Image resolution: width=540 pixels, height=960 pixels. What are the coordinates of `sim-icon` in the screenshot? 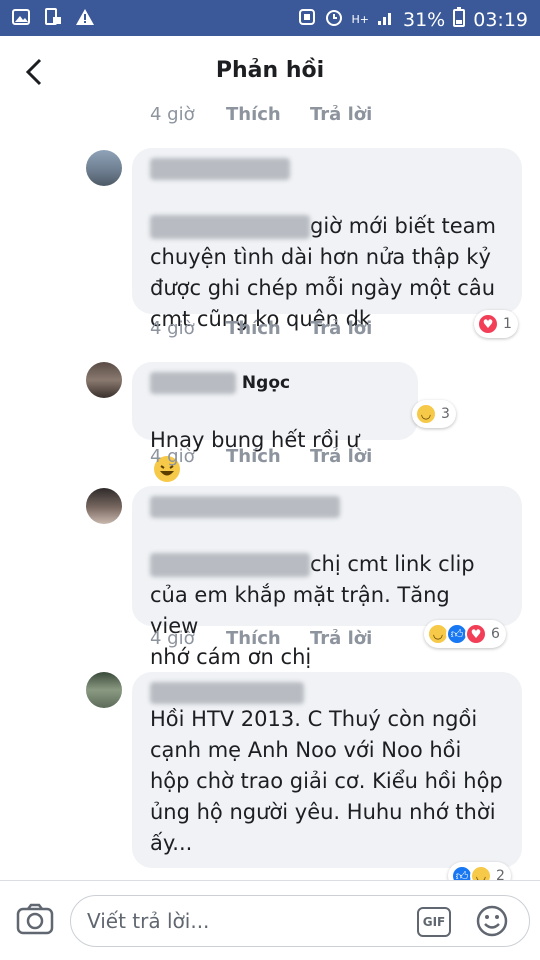 It's located at (307, 19).